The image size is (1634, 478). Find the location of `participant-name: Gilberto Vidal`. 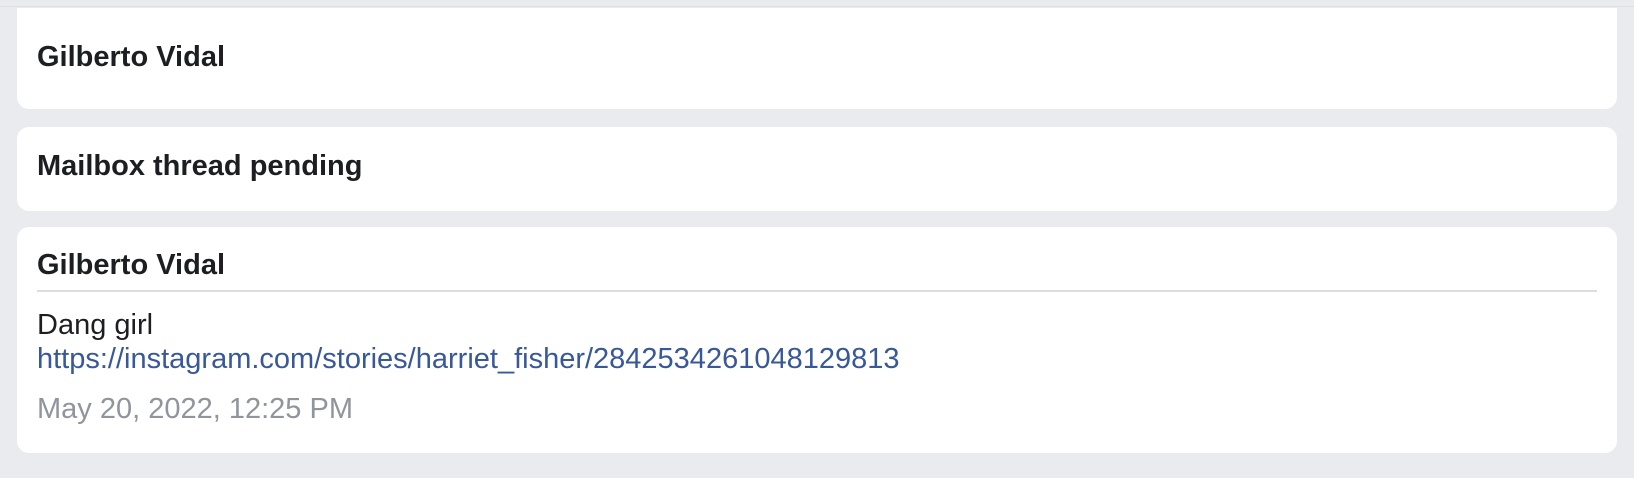

participant-name: Gilberto Vidal is located at coordinates (131, 57).